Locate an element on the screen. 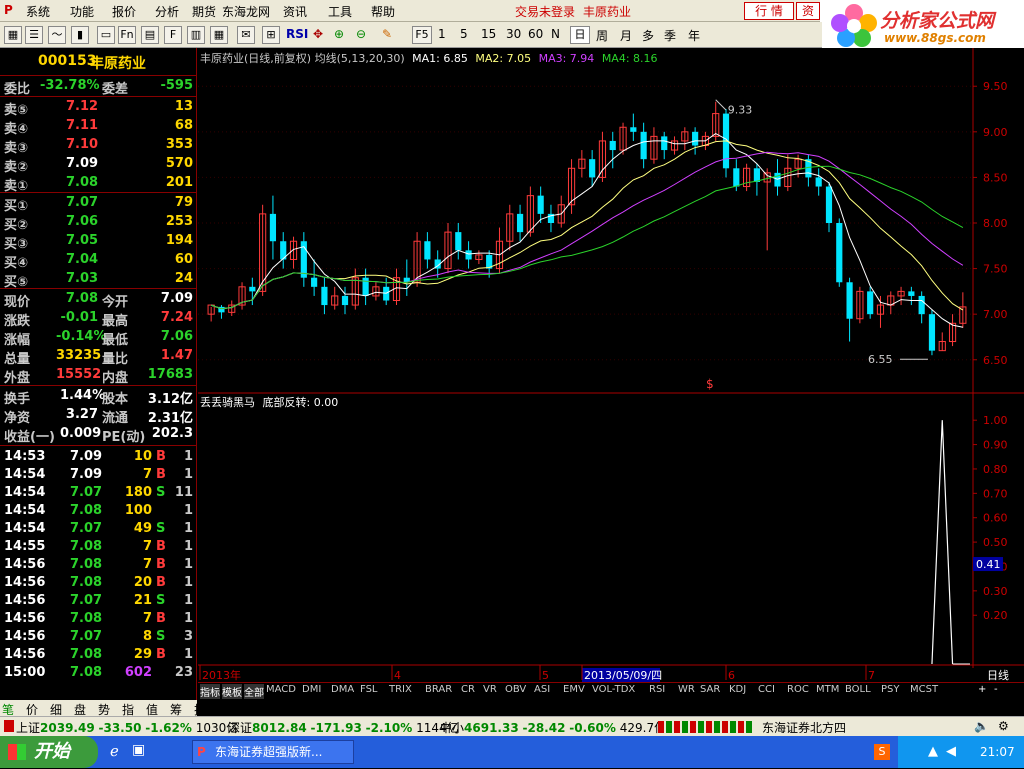 Image resolution: width=1024 pixels, height=769 pixels. indicator-tab: EMV is located at coordinates (574, 689).